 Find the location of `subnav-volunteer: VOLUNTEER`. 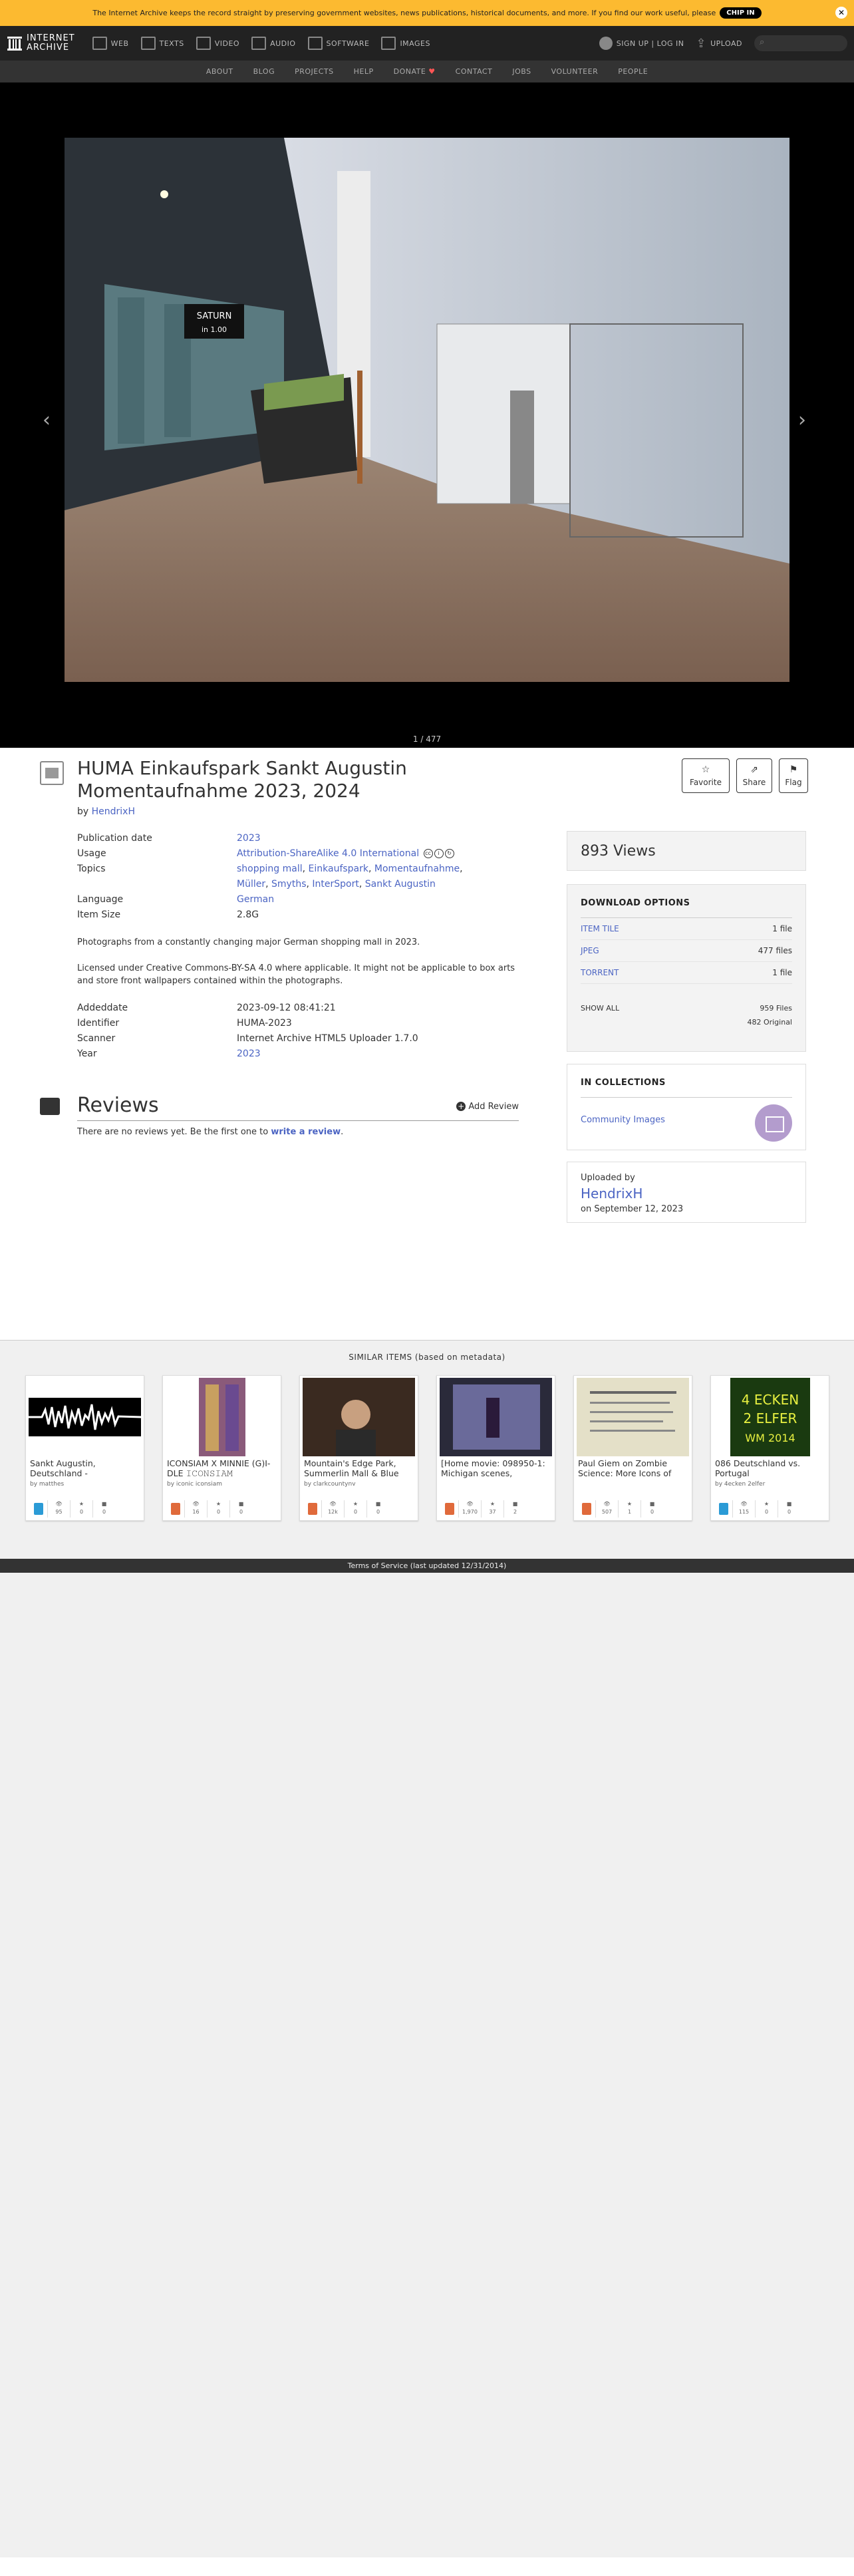

subnav-volunteer: VOLUNTEER is located at coordinates (575, 71).